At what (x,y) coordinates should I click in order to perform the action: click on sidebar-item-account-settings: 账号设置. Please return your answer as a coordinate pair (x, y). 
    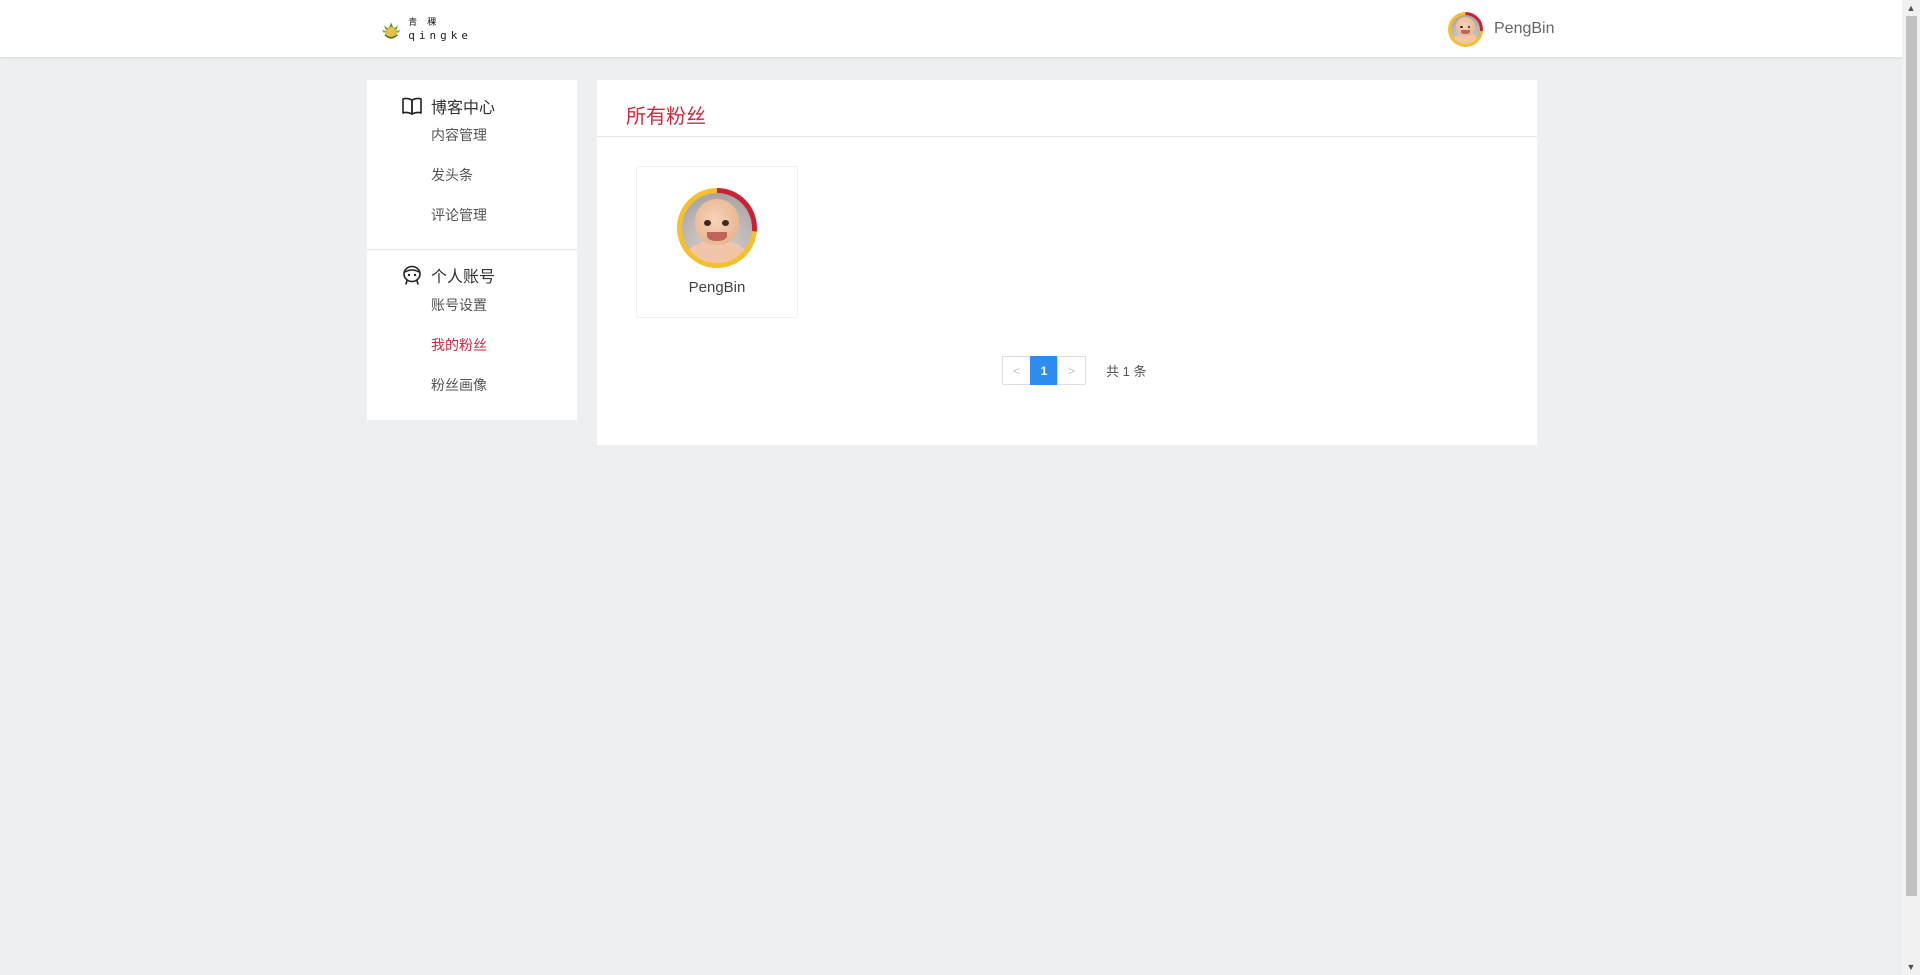
    Looking at the image, I should click on (459, 305).